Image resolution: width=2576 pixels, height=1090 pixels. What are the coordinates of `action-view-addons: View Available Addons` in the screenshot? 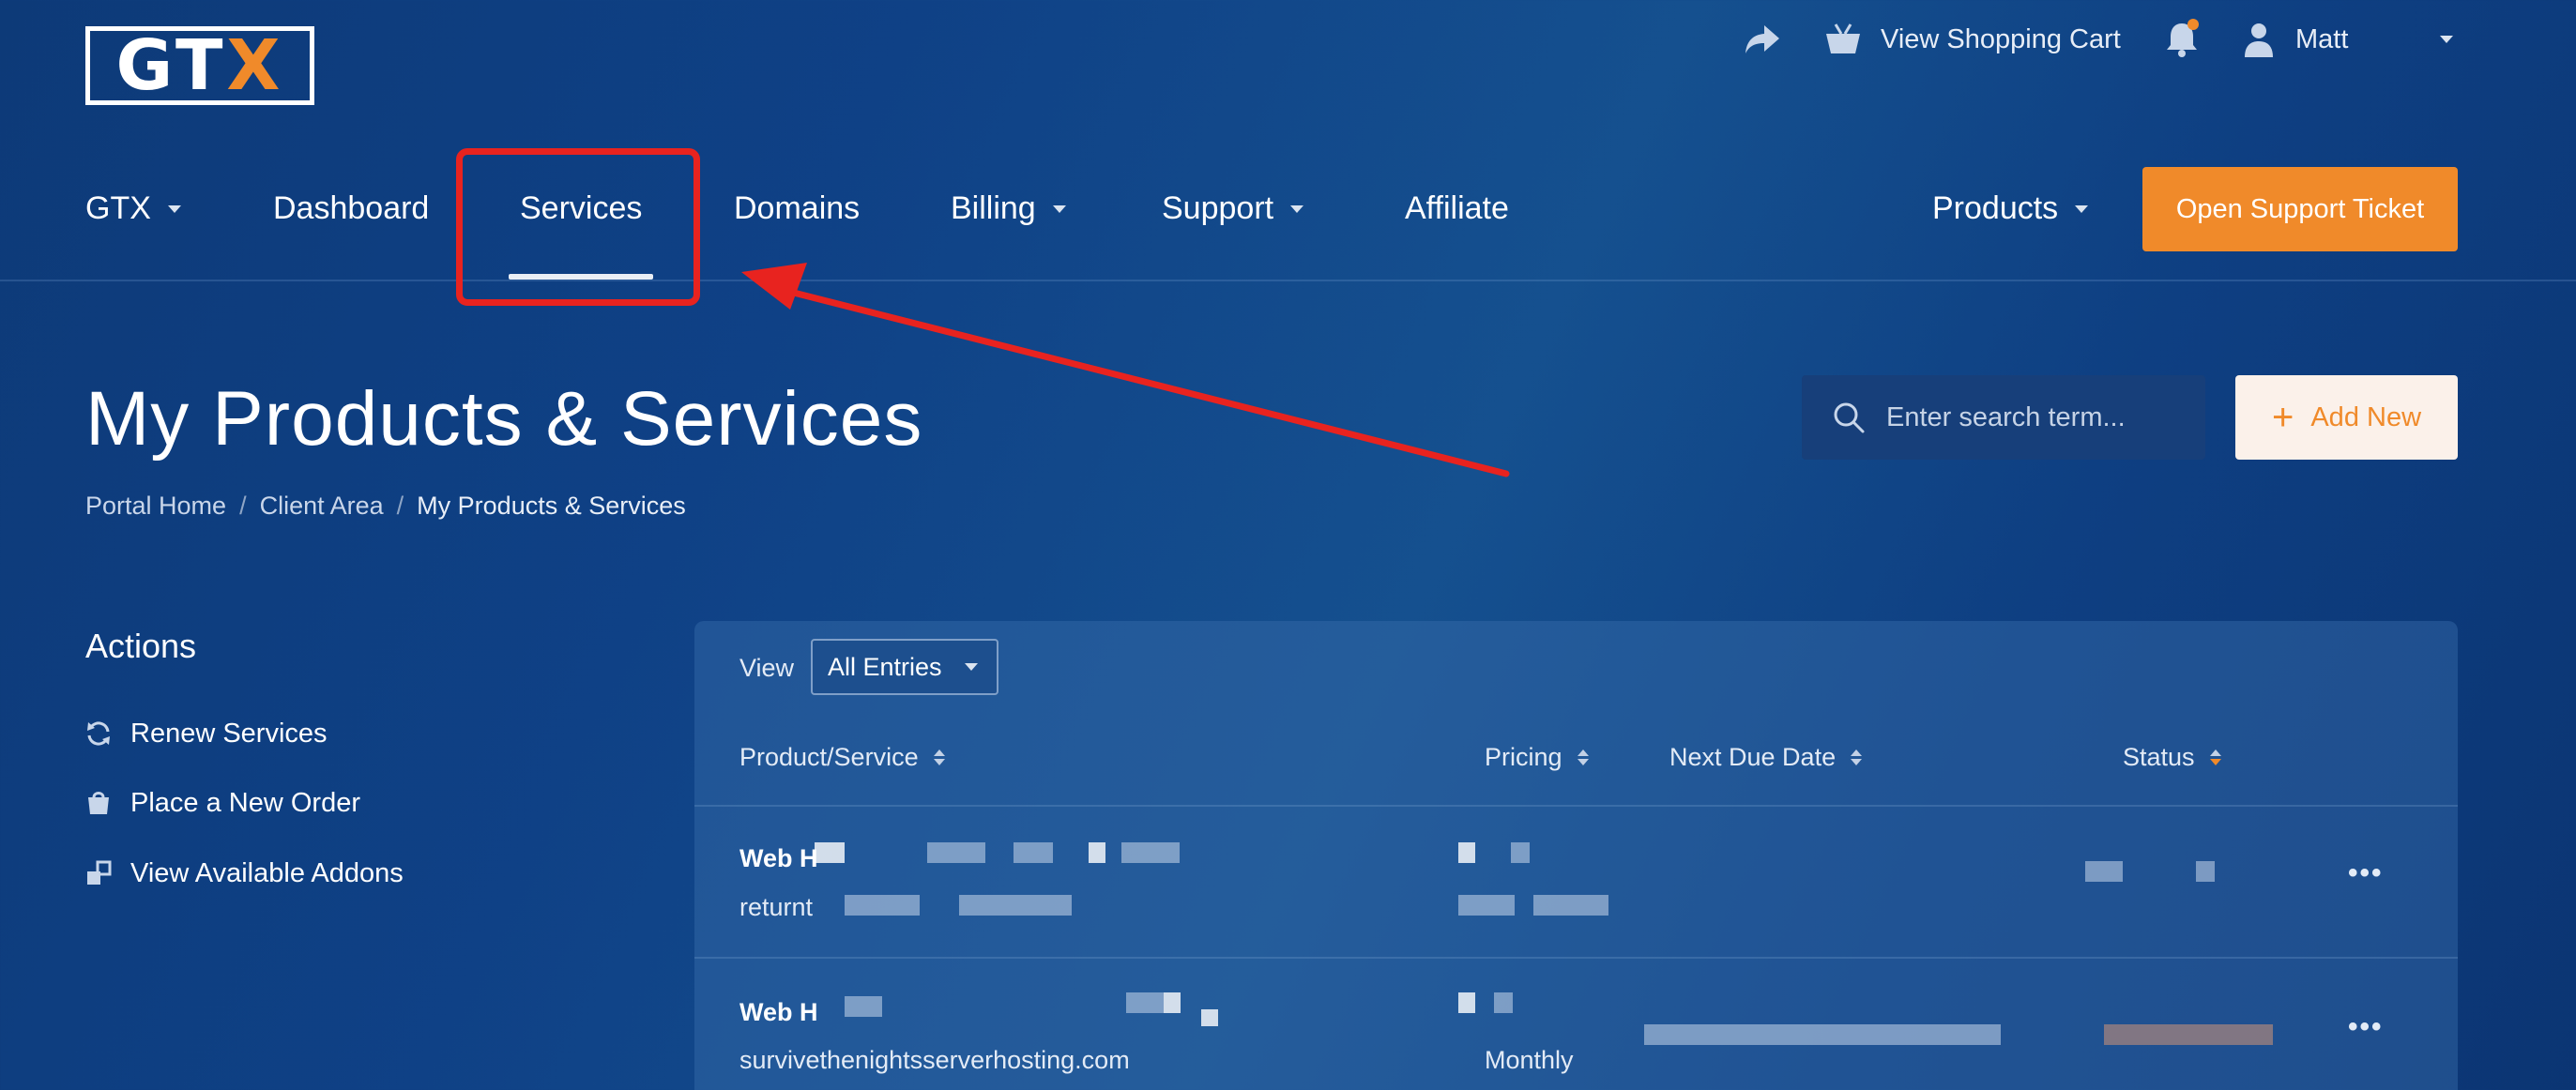 It's located at (244, 874).